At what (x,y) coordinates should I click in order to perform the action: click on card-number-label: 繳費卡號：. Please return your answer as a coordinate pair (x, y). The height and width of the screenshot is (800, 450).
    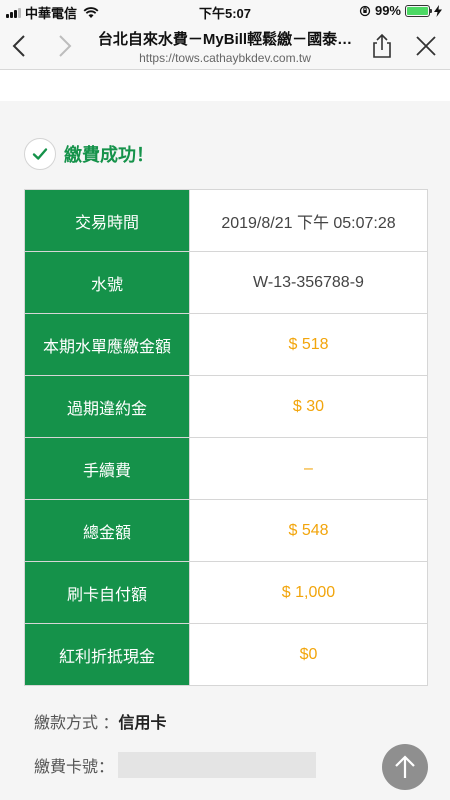
    Looking at the image, I should click on (74, 767).